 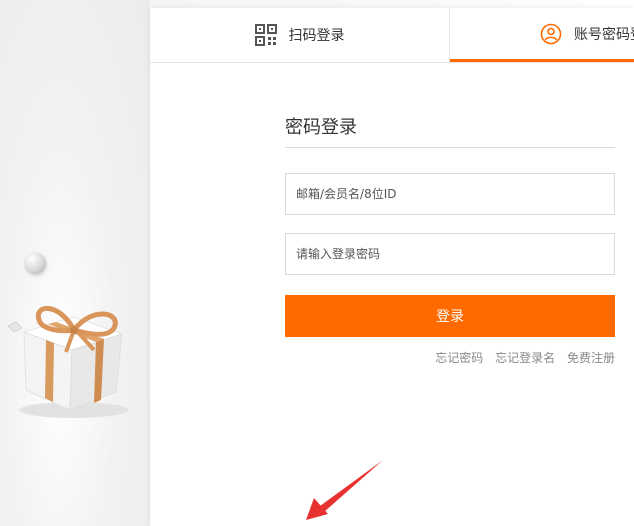 What do you see at coordinates (591, 358) in the screenshot?
I see `register-link: 免费注册` at bounding box center [591, 358].